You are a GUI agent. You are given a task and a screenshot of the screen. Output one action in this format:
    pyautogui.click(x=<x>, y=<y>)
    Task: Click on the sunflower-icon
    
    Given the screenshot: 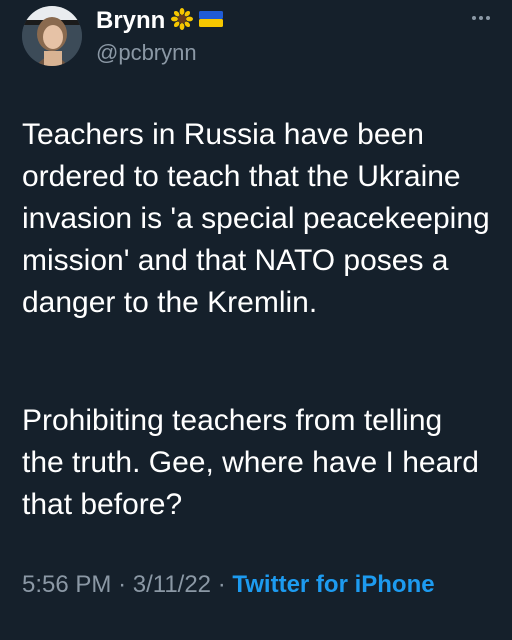 What is the action you would take?
    pyautogui.click(x=182, y=21)
    